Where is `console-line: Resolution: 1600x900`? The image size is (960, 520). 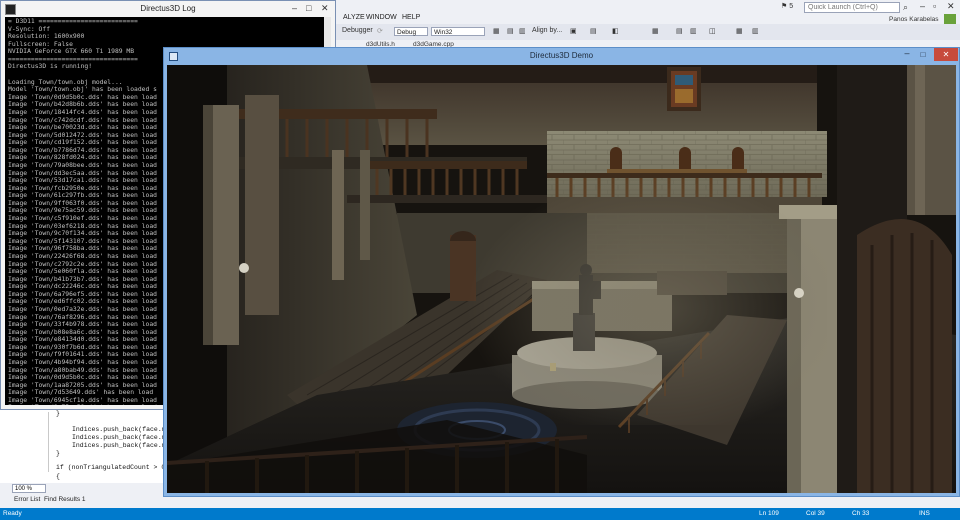
console-line: Resolution: 1600x900 is located at coordinates (46, 37).